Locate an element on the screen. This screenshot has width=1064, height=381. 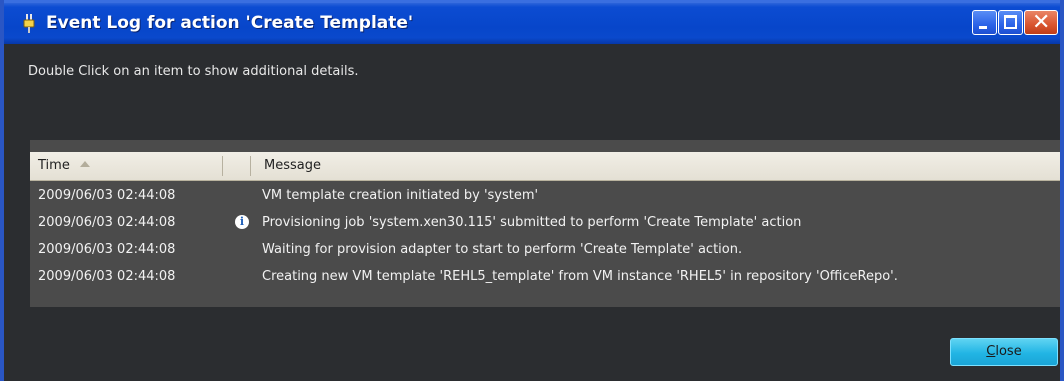
title-bar: Event Log for action 'Create Template' ✕ is located at coordinates (532, 22).